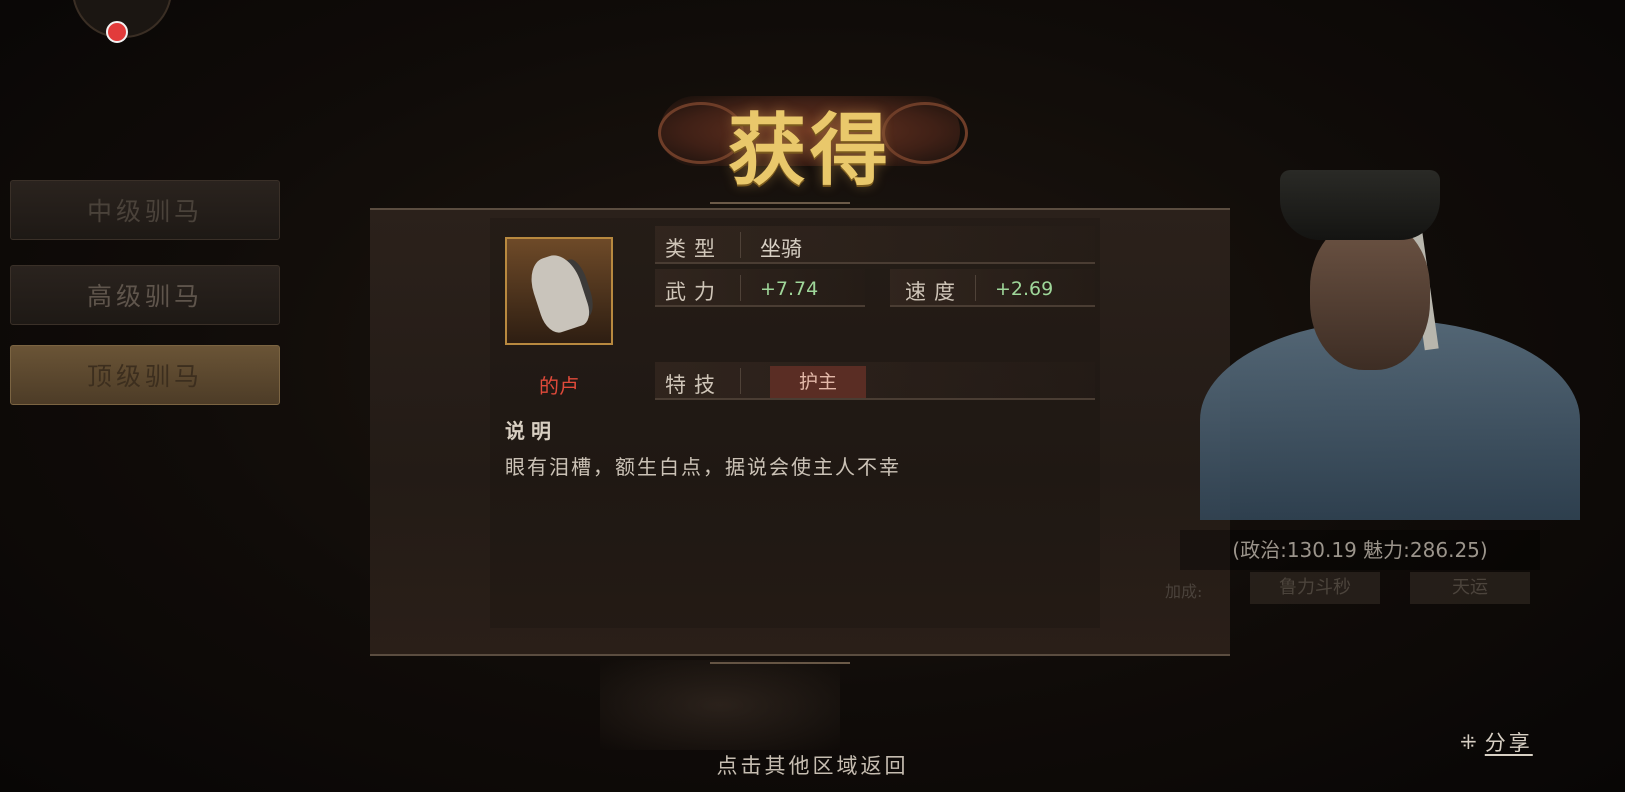 The width and height of the screenshot is (1625, 792). What do you see at coordinates (1315, 588) in the screenshot?
I see `bonus-chip-1: 鲁力斗秒` at bounding box center [1315, 588].